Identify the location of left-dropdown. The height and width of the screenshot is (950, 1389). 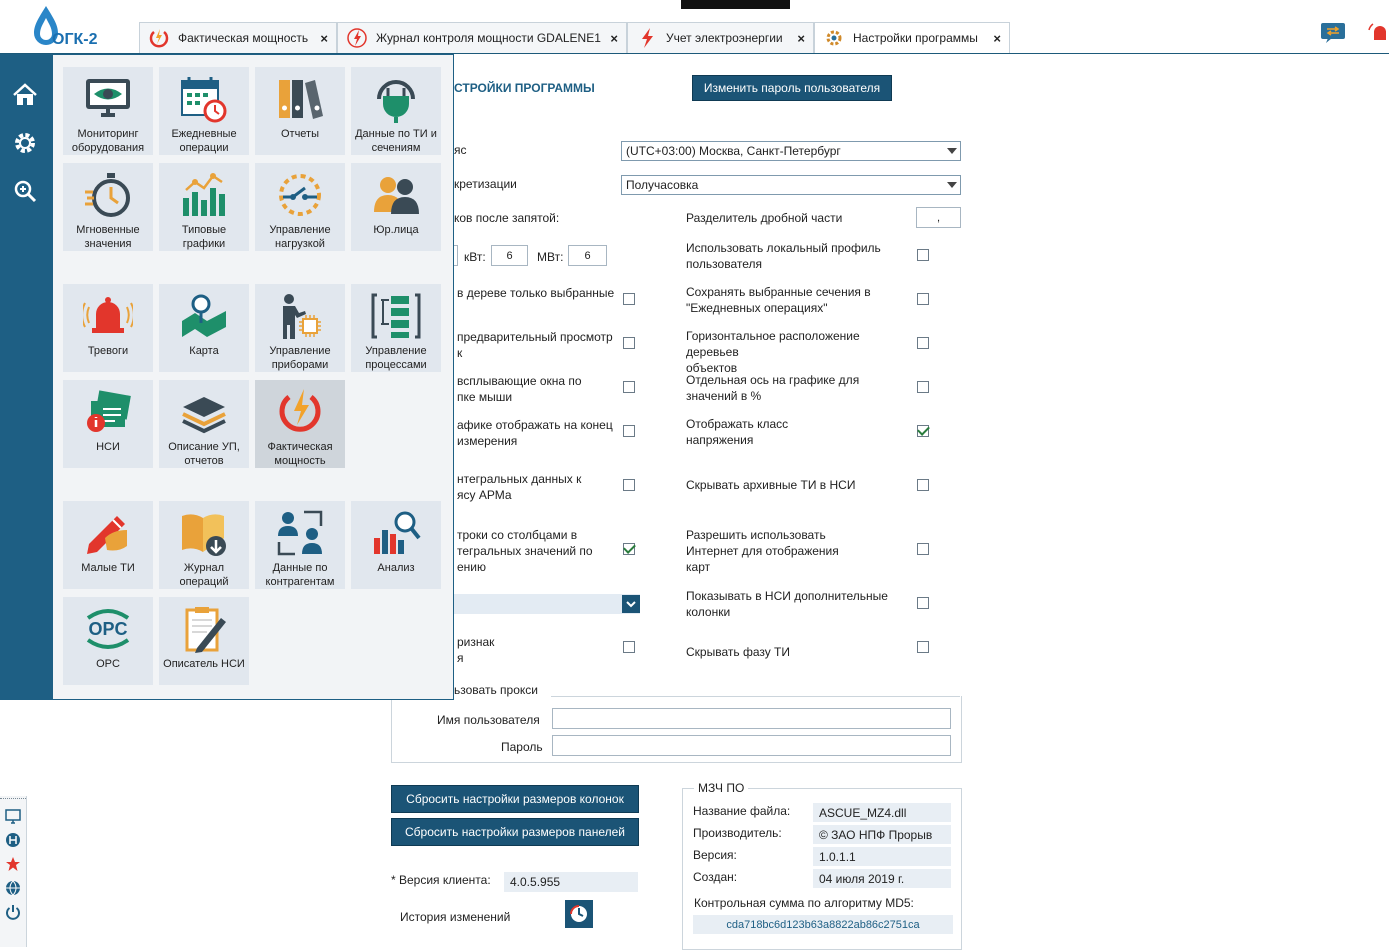
(547, 604).